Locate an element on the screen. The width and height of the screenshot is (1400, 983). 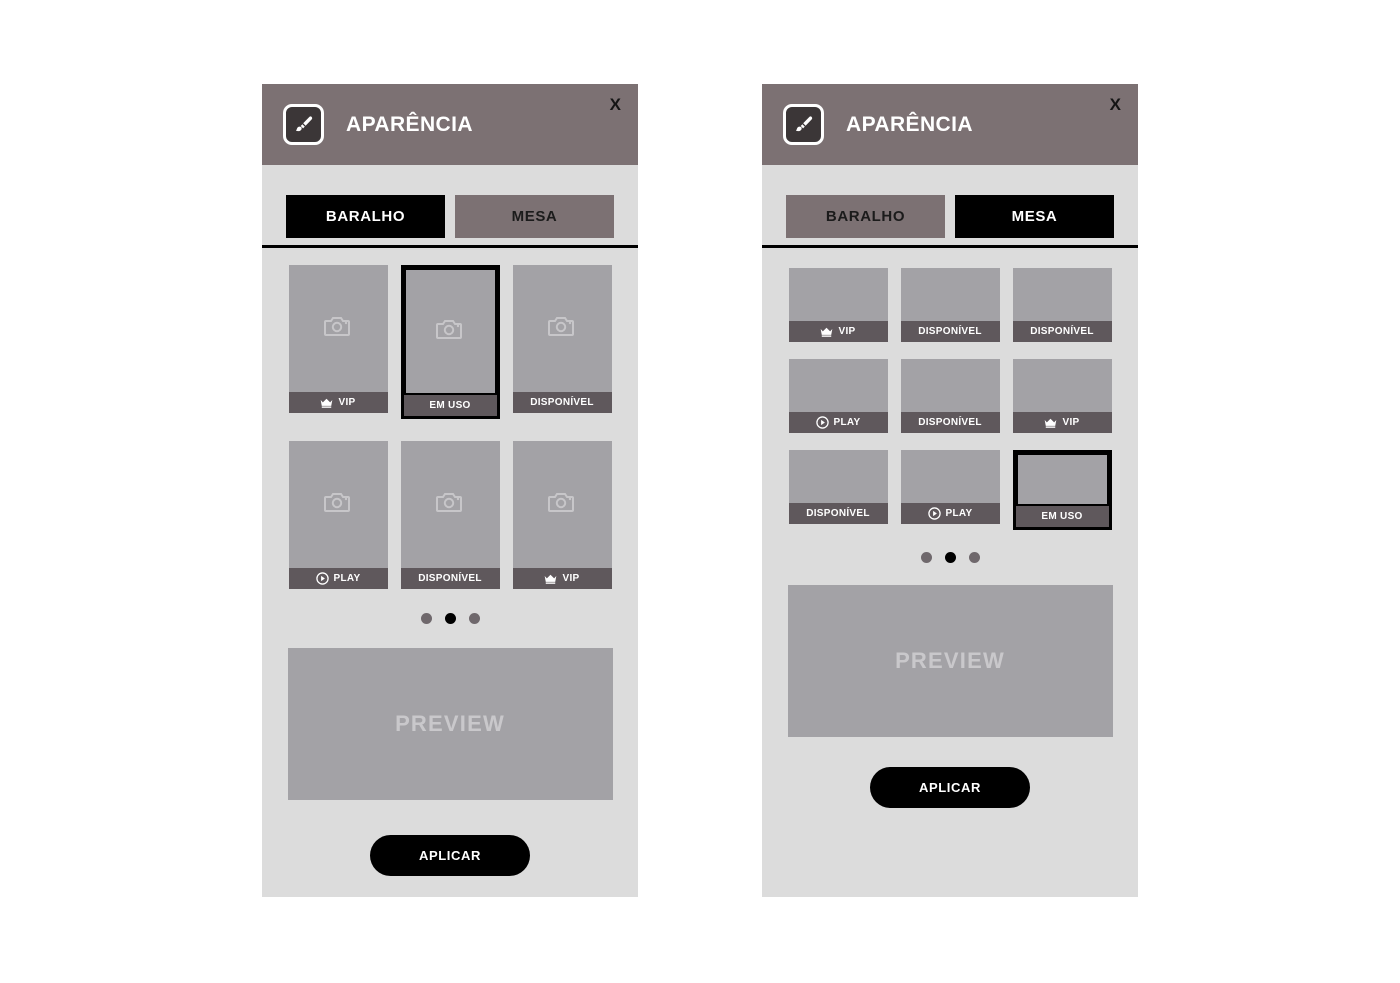
theme-card-grid: VIP EM USO DISPONÍVEL PLAY DISPONÍVEL VIP is located at coordinates (450, 418).